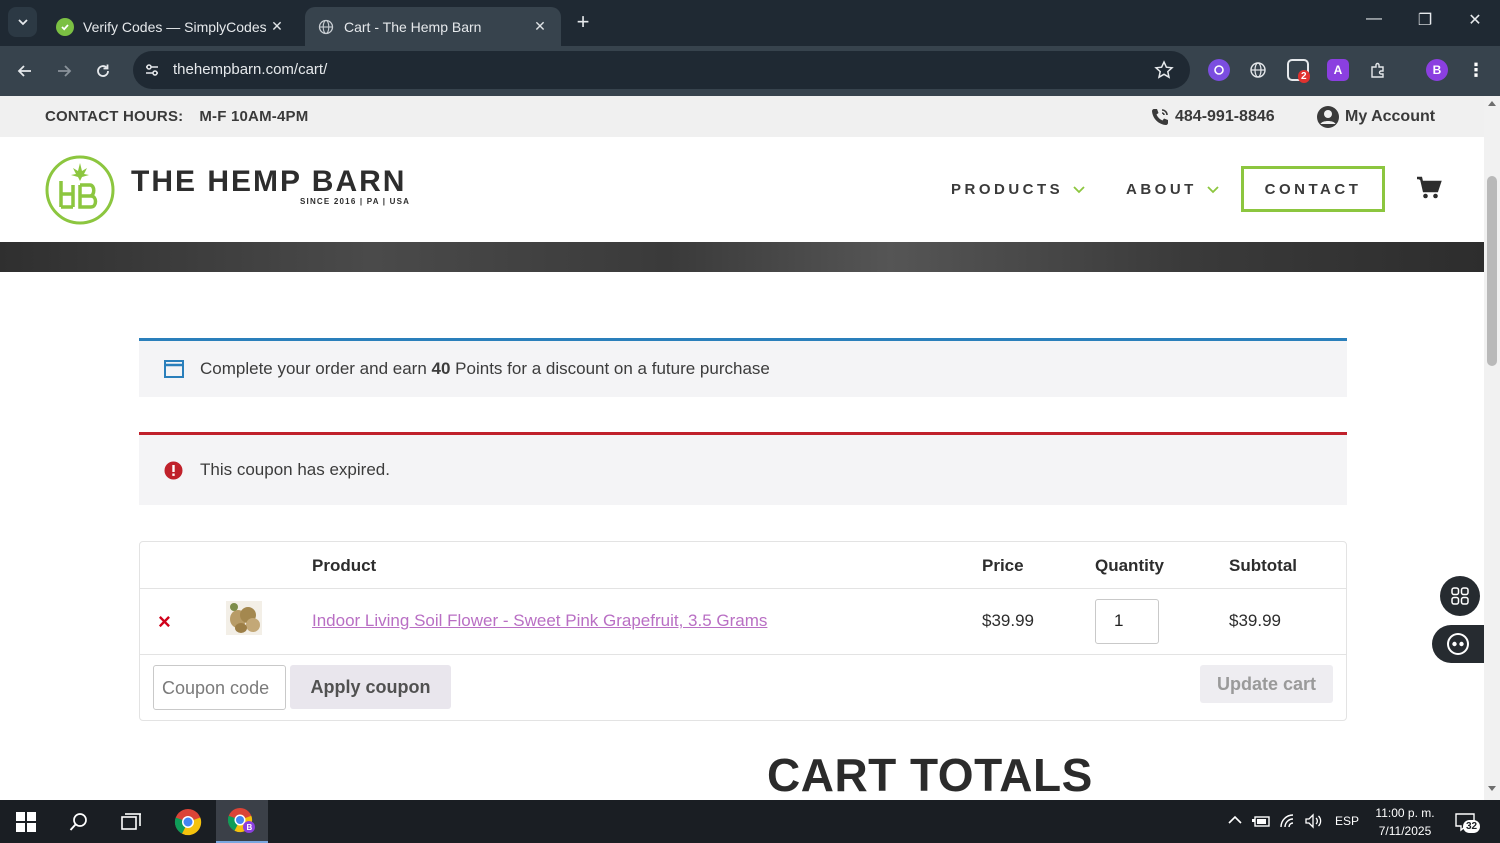 The image size is (1500, 843). I want to click on volume-icon, so click(1314, 822).